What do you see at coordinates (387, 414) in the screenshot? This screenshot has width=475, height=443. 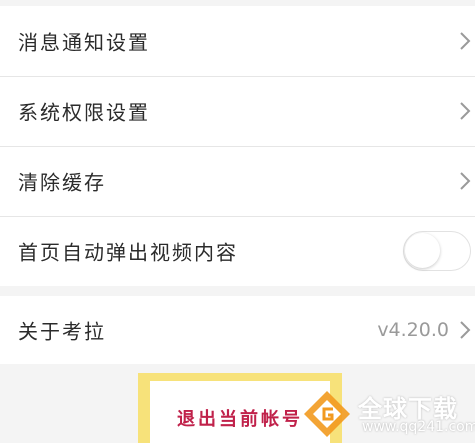 I see `watermark: 全球下载 www.qq241.com` at bounding box center [387, 414].